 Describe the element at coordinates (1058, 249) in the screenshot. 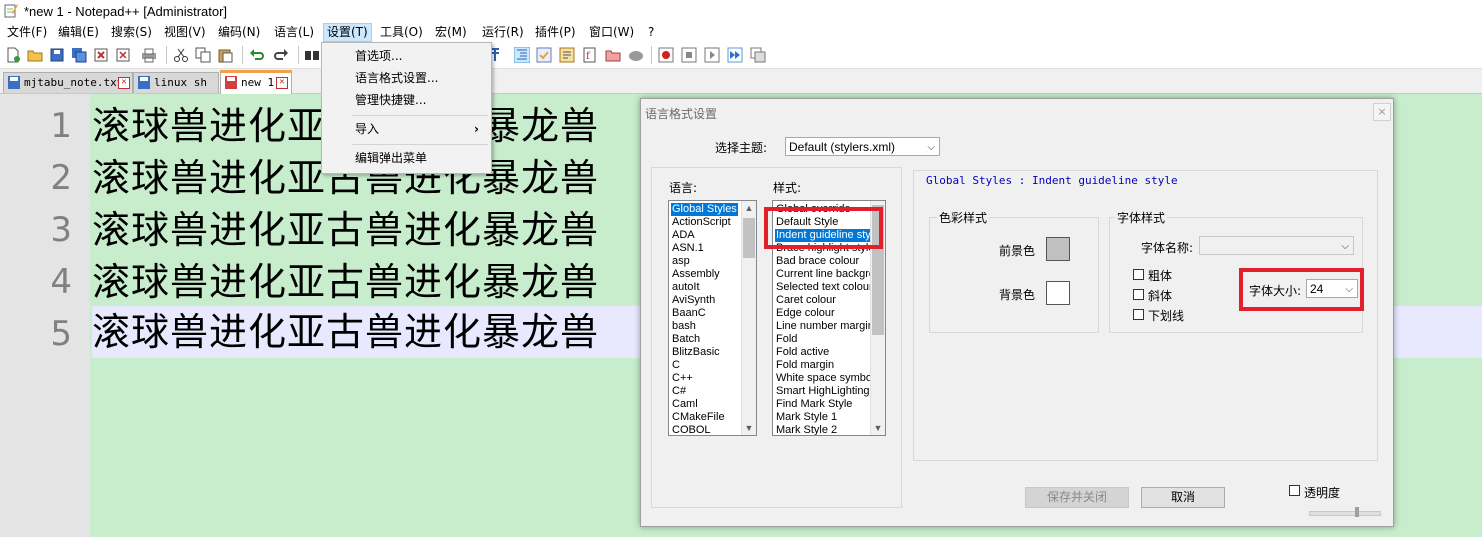

I see `foreground-color-swatch` at that location.